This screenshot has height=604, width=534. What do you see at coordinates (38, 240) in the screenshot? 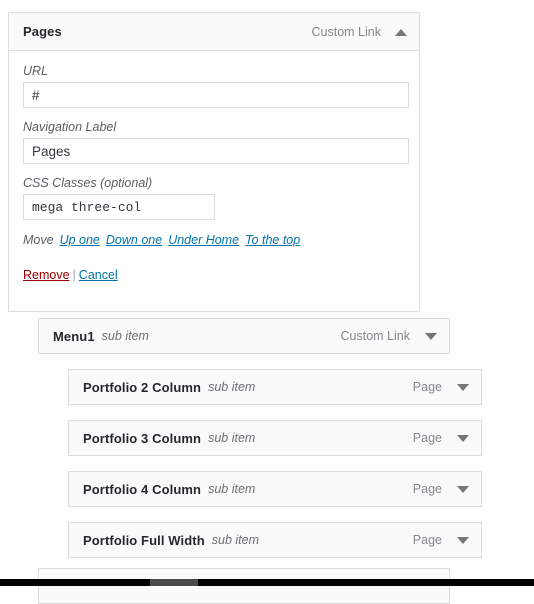
I see `move-label: Move` at bounding box center [38, 240].